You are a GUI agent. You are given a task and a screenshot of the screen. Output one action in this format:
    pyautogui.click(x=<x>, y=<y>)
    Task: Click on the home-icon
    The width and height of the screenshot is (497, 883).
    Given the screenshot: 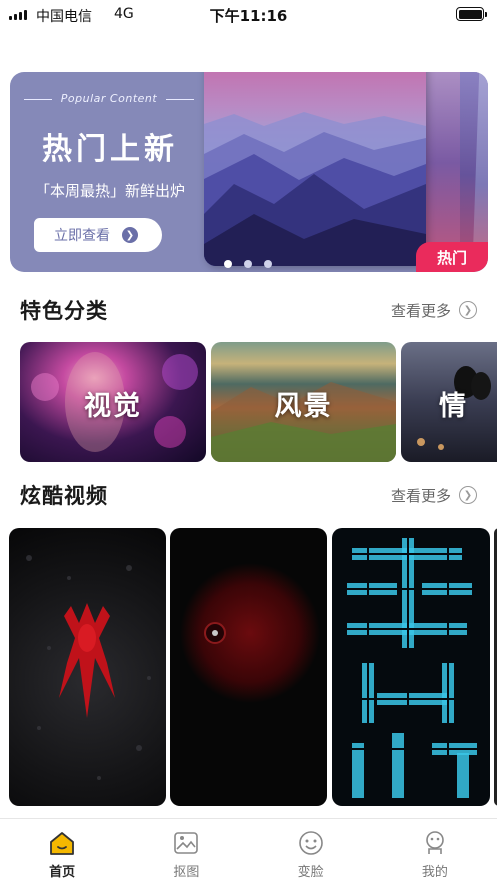 What is the action you would take?
    pyautogui.click(x=62, y=843)
    